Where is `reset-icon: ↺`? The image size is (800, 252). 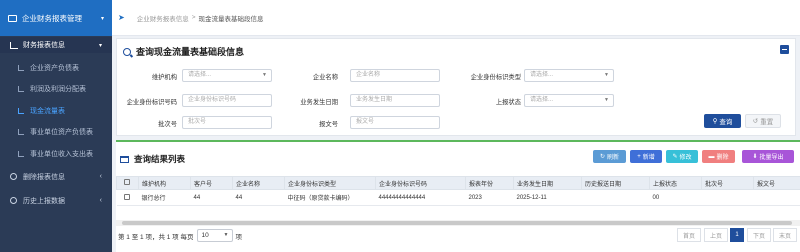 reset-icon: ↺ is located at coordinates (755, 121).